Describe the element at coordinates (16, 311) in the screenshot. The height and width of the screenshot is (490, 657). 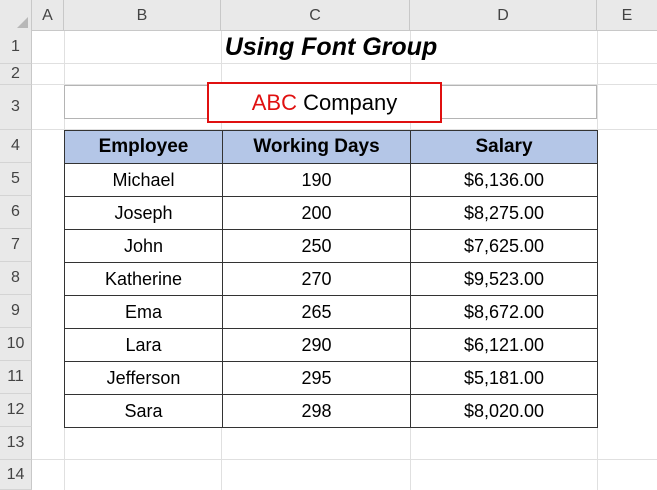
I see `row-header-9: 9` at that location.